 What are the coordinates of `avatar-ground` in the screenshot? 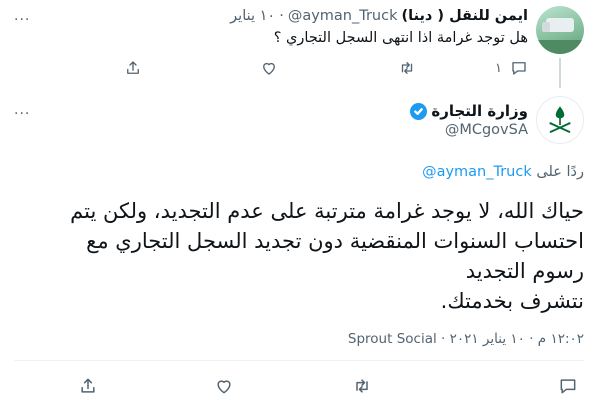 It's located at (560, 47).